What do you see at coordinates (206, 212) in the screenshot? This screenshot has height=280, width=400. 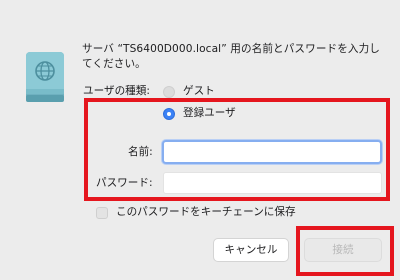 I see `keychain-checkbox-label: このパスワードをキーチェーンに保存` at bounding box center [206, 212].